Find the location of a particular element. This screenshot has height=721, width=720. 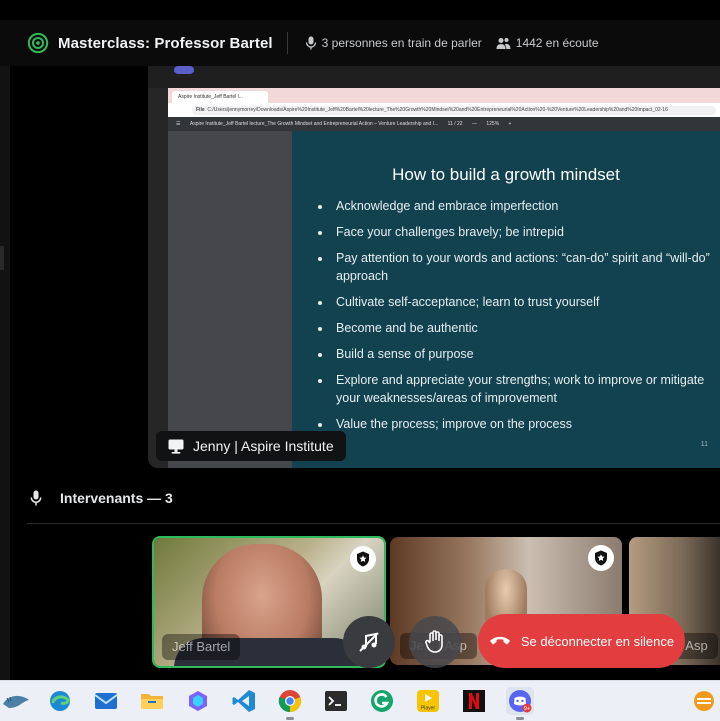

listener-count: 1442 en écoute is located at coordinates (547, 43).